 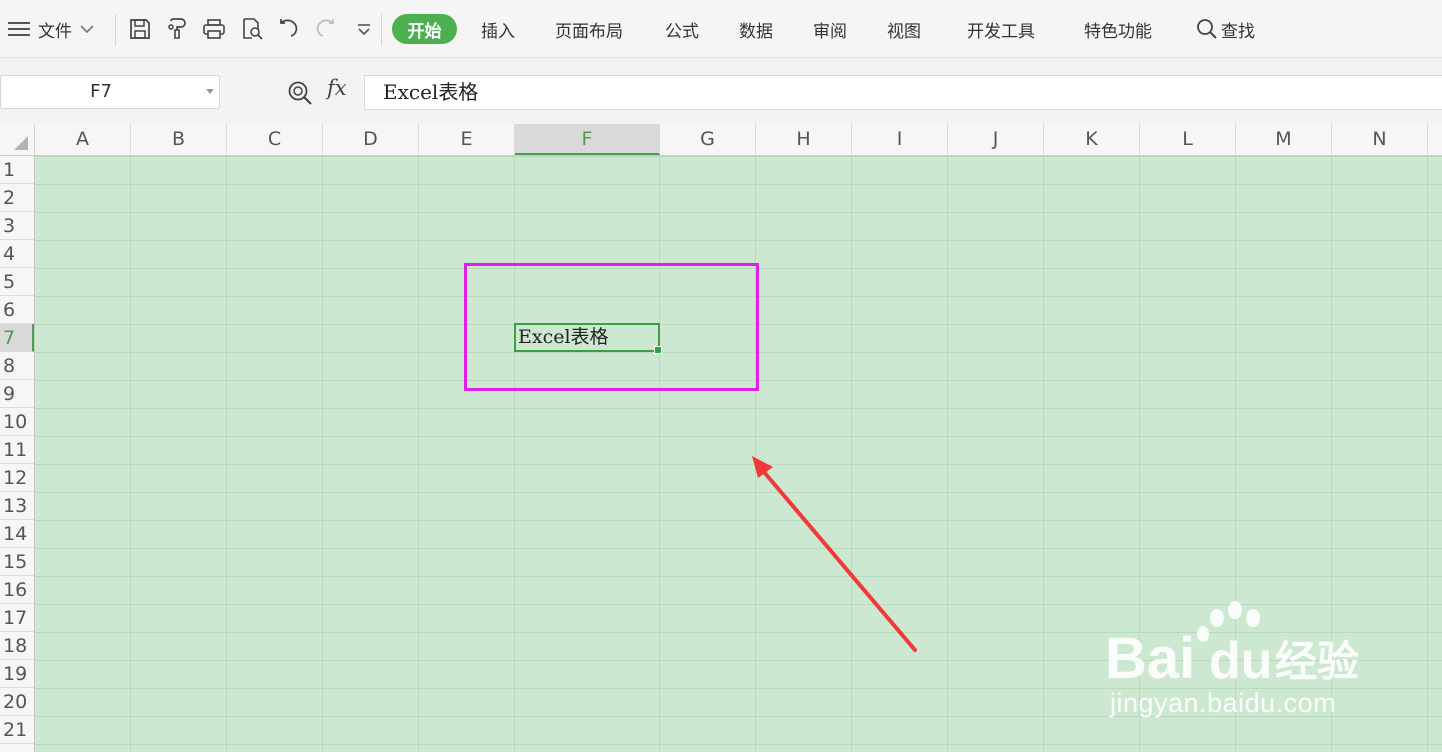 I want to click on tab-label: 页面布局, so click(x=589, y=31).